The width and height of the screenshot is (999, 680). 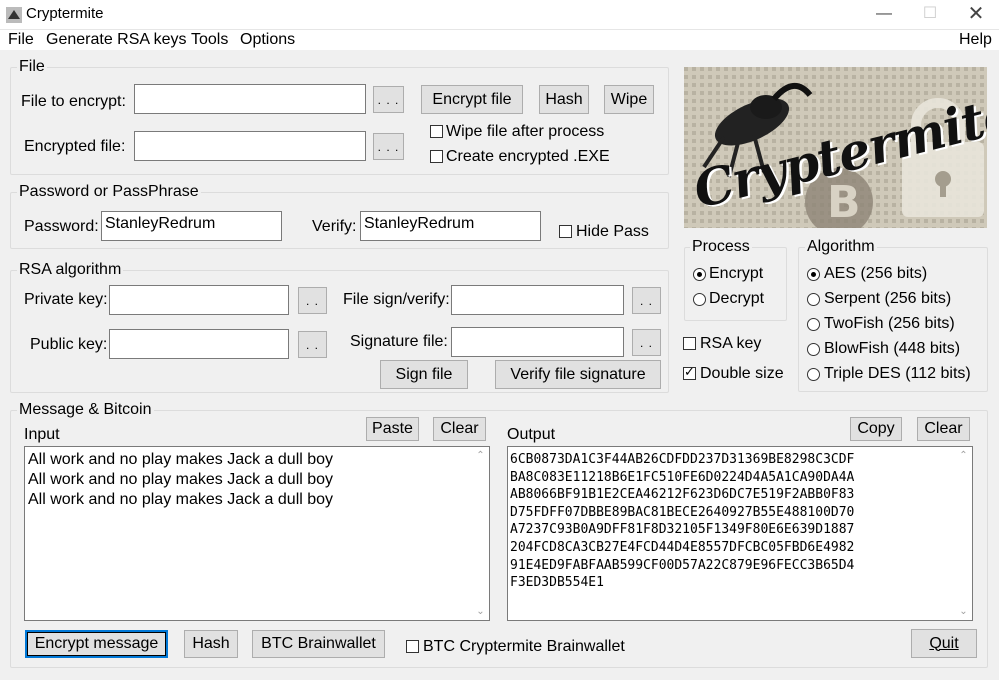 I want to click on browse-public-key-button: . ., so click(x=312, y=344).